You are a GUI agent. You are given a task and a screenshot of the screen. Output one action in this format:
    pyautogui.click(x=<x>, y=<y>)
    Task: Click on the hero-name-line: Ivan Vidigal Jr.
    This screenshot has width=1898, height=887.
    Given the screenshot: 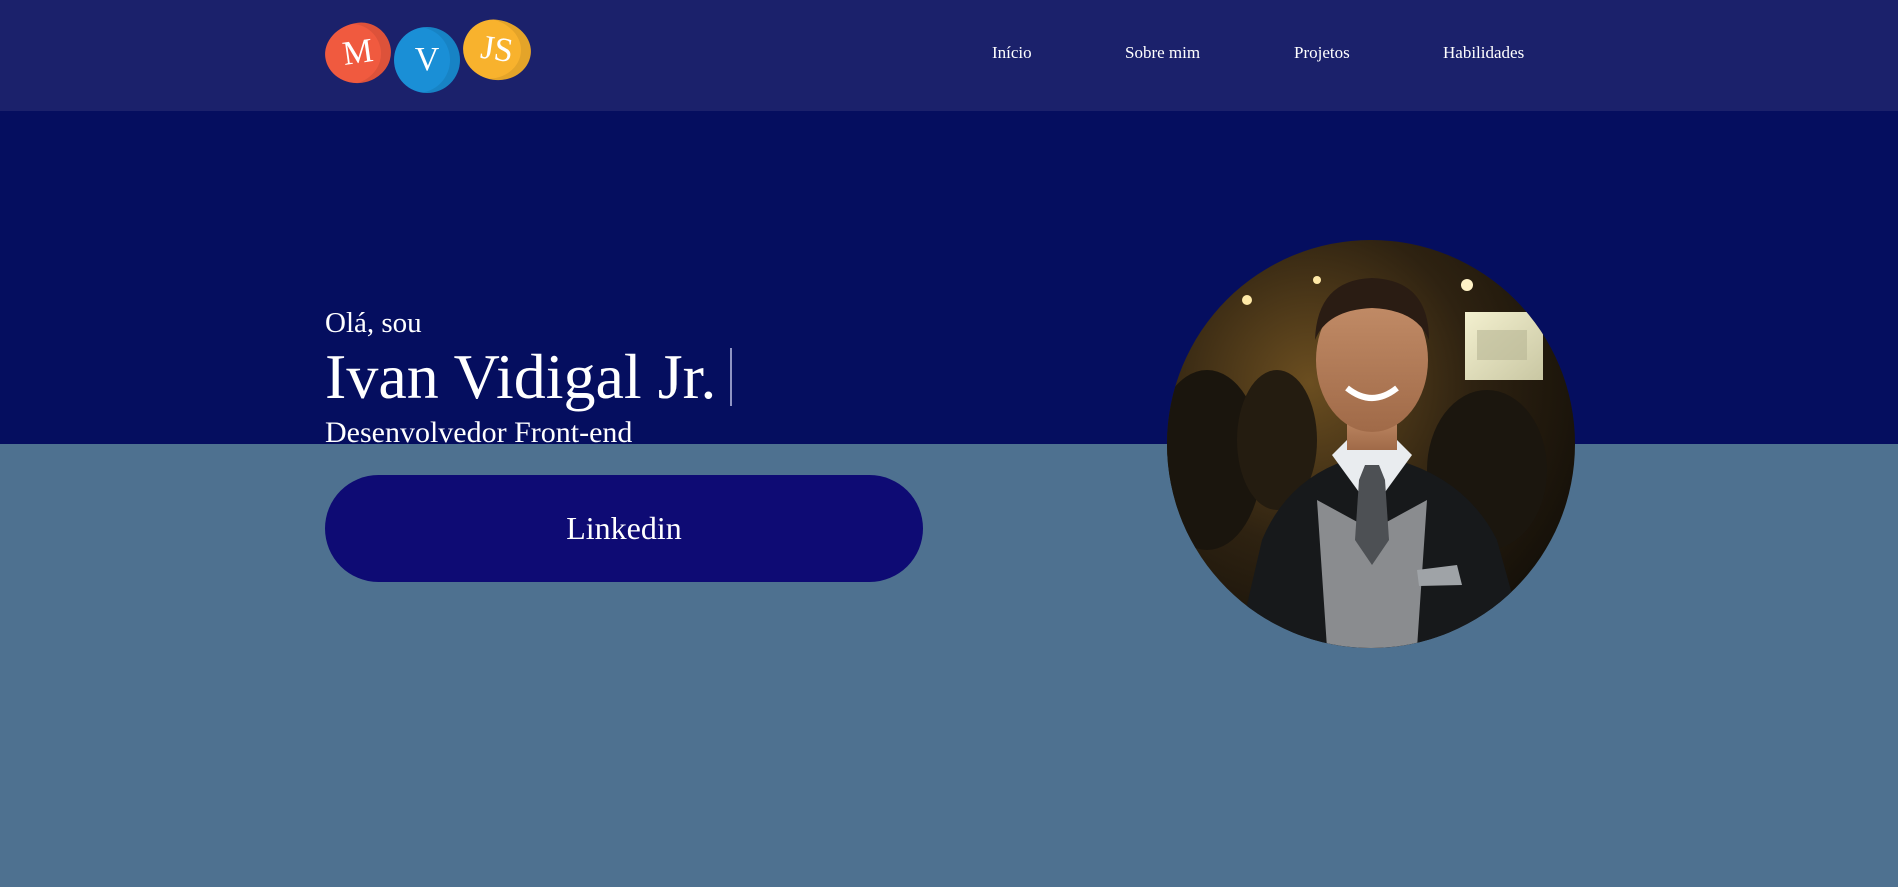 What is the action you would take?
    pyautogui.click(x=529, y=376)
    